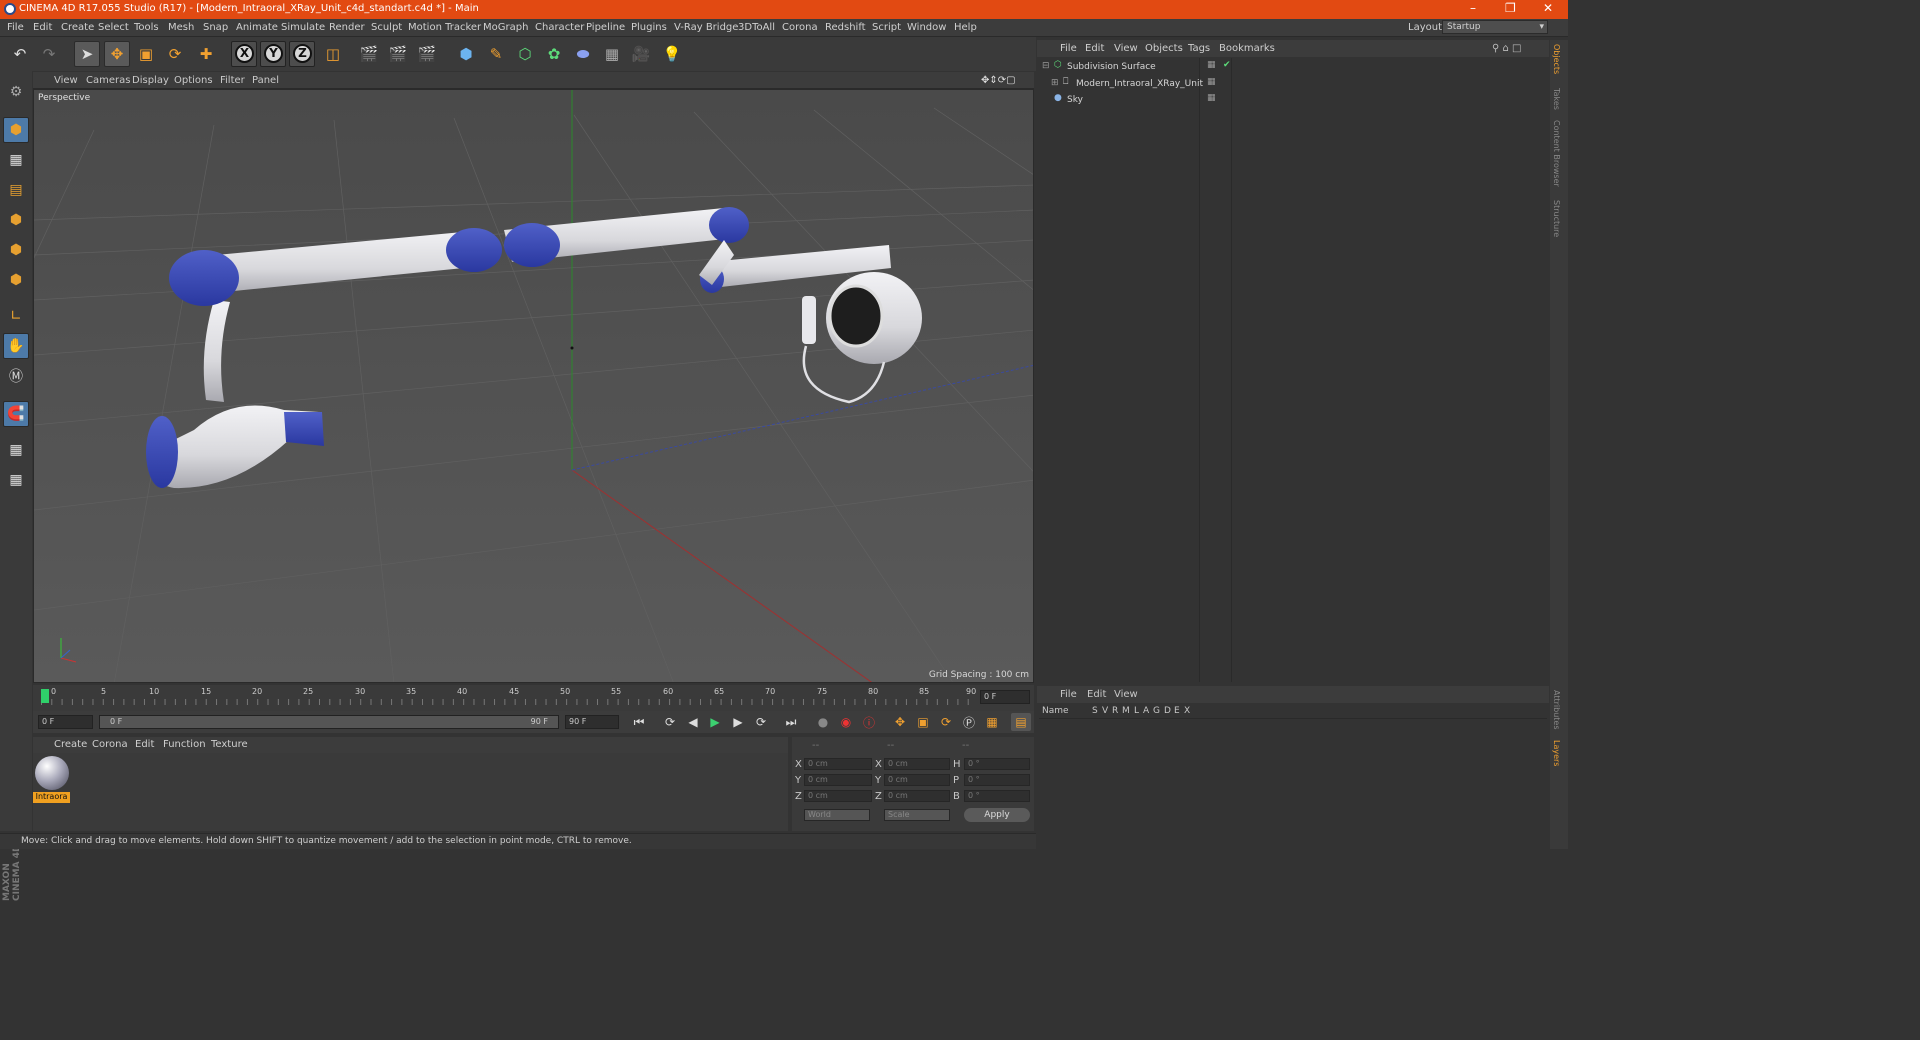 The image size is (1920, 1040). What do you see at coordinates (917, 815) in the screenshot?
I see `size-mode-select: Scale` at bounding box center [917, 815].